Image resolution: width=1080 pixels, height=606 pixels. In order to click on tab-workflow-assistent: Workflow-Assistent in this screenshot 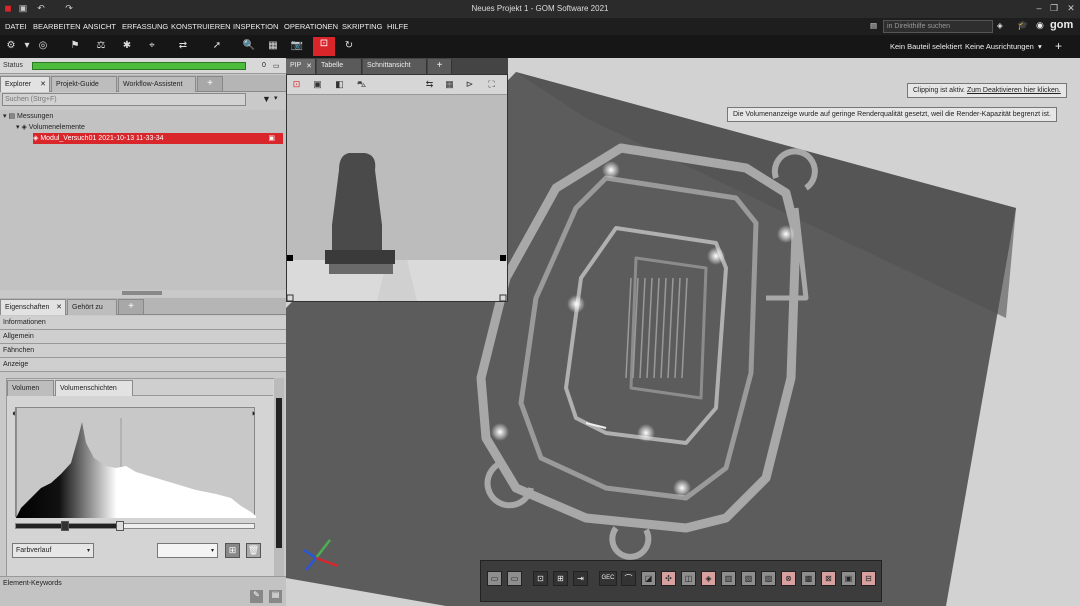, I will do `click(157, 84)`.